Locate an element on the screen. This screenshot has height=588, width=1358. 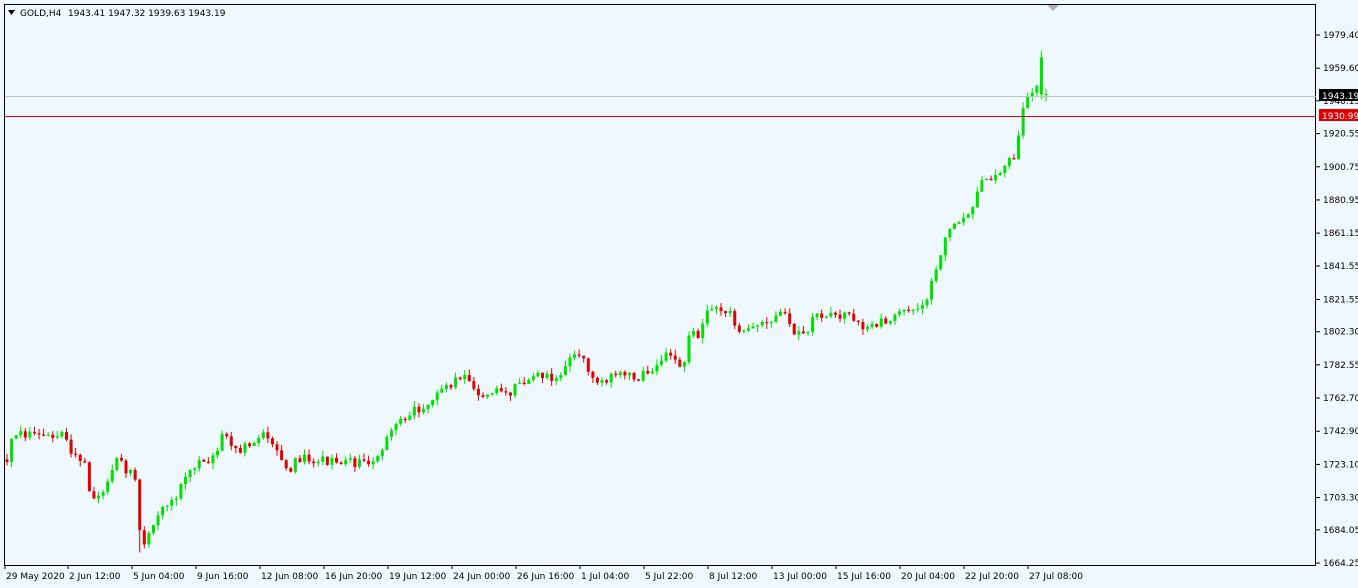
time-tick-label: 8 Jul 12:00 is located at coordinates (733, 577).